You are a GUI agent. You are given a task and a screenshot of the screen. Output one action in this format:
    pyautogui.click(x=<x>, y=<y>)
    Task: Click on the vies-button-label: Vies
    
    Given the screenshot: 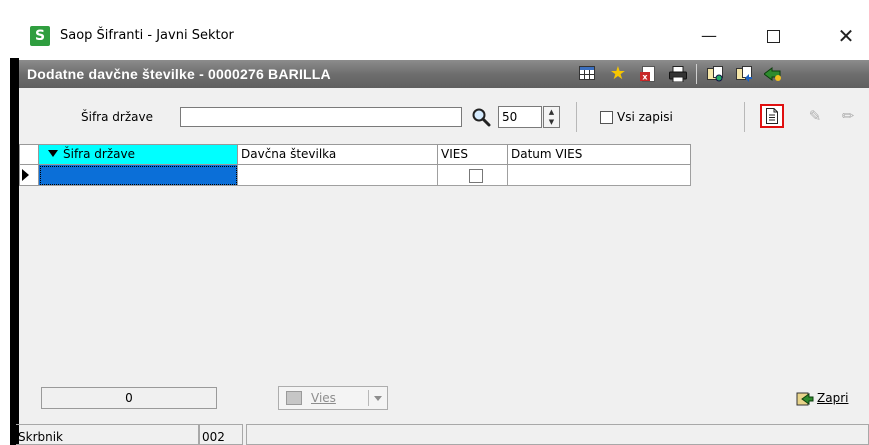 What is the action you would take?
    pyautogui.click(x=323, y=398)
    